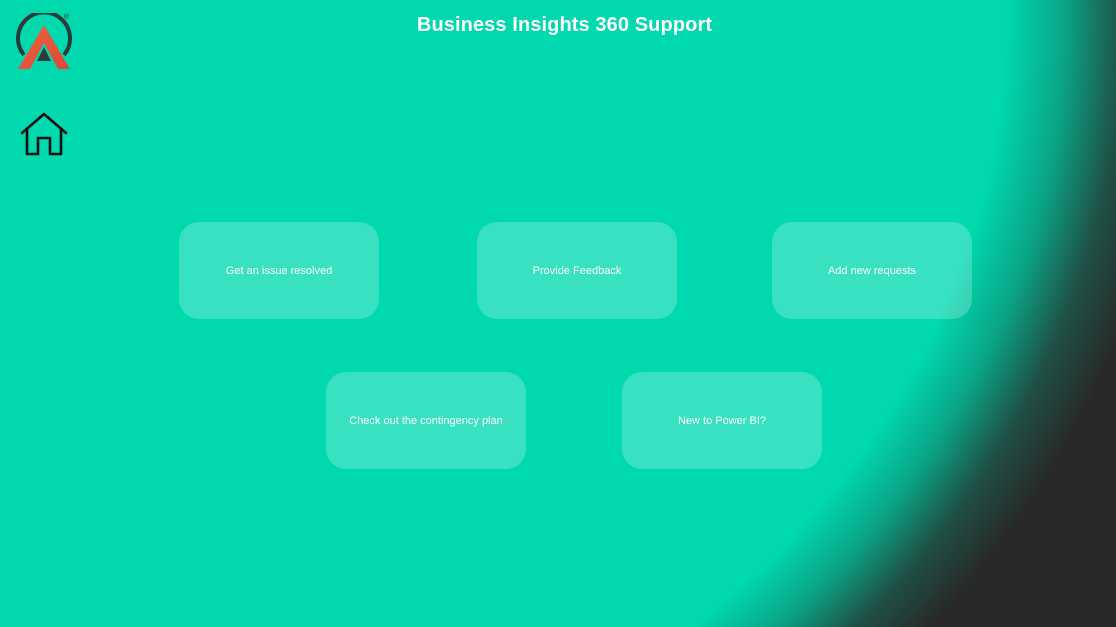  I want to click on page-title: Business Insights 360 Support, so click(564, 25).